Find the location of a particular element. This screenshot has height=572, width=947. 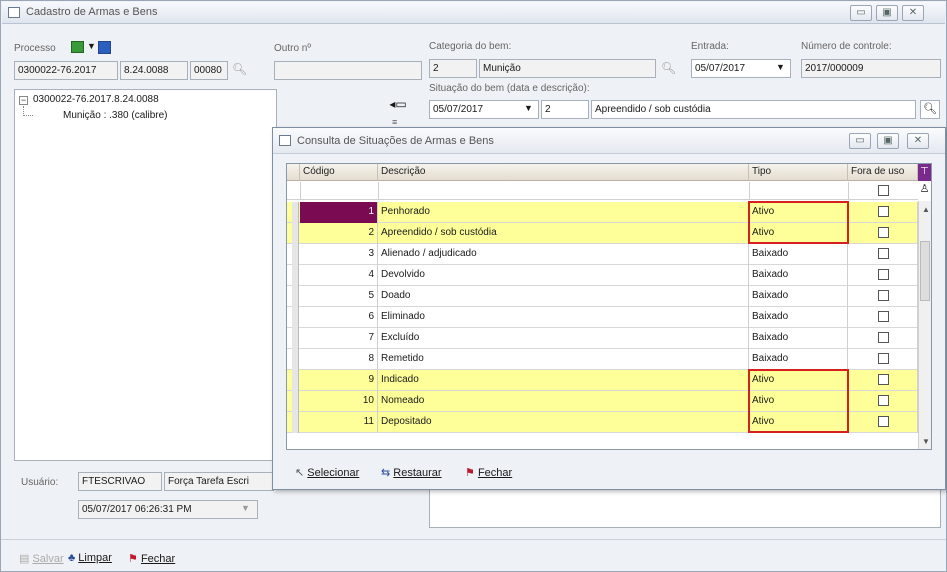

table-row: 8 Remetido Baixado is located at coordinates (602, 359).